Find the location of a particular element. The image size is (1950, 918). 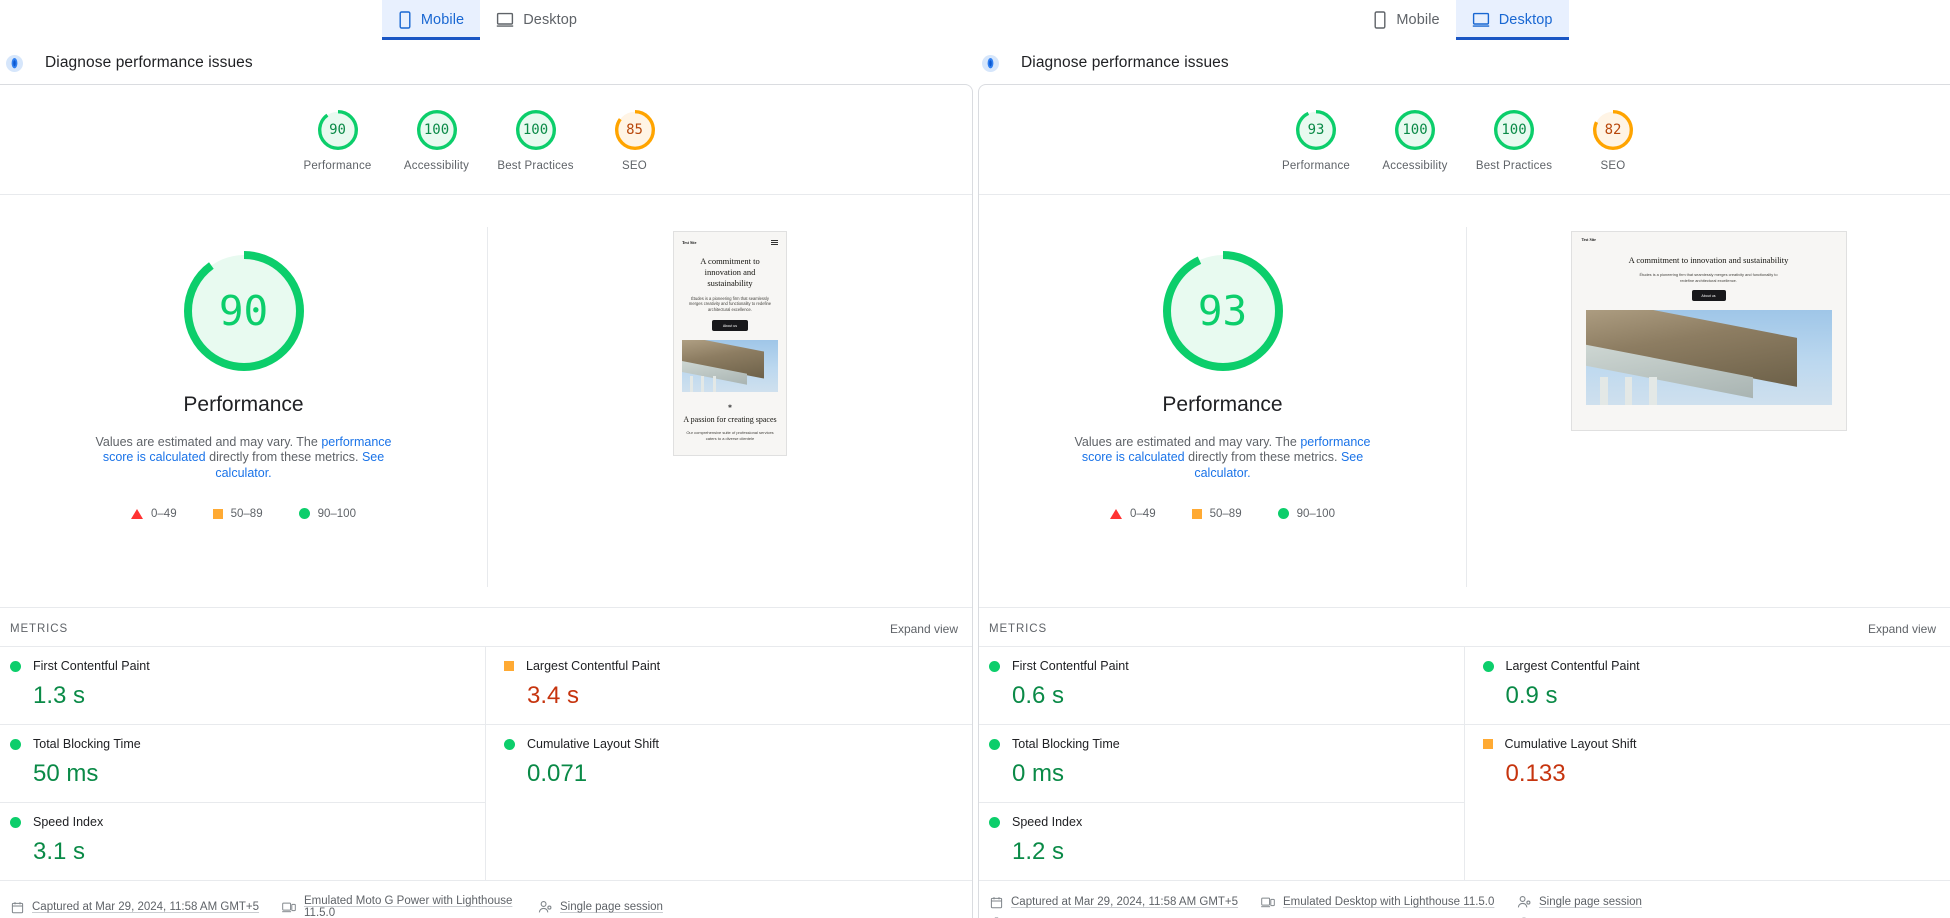

performance-title: Performance is located at coordinates (1222, 404).